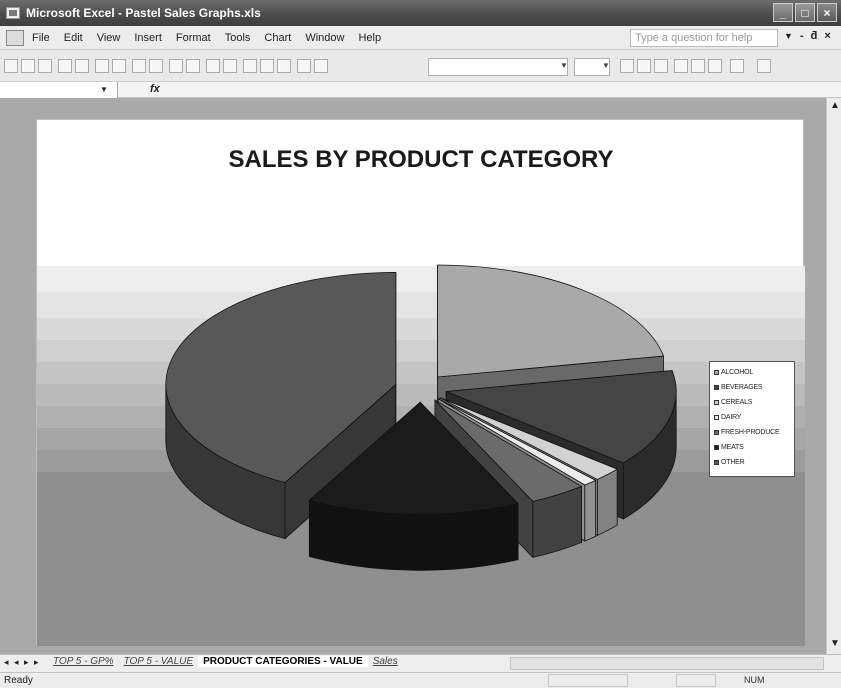 The width and height of the screenshot is (841, 688). Describe the element at coordinates (250, 66) in the screenshot. I see `hyperlink-icon` at that location.